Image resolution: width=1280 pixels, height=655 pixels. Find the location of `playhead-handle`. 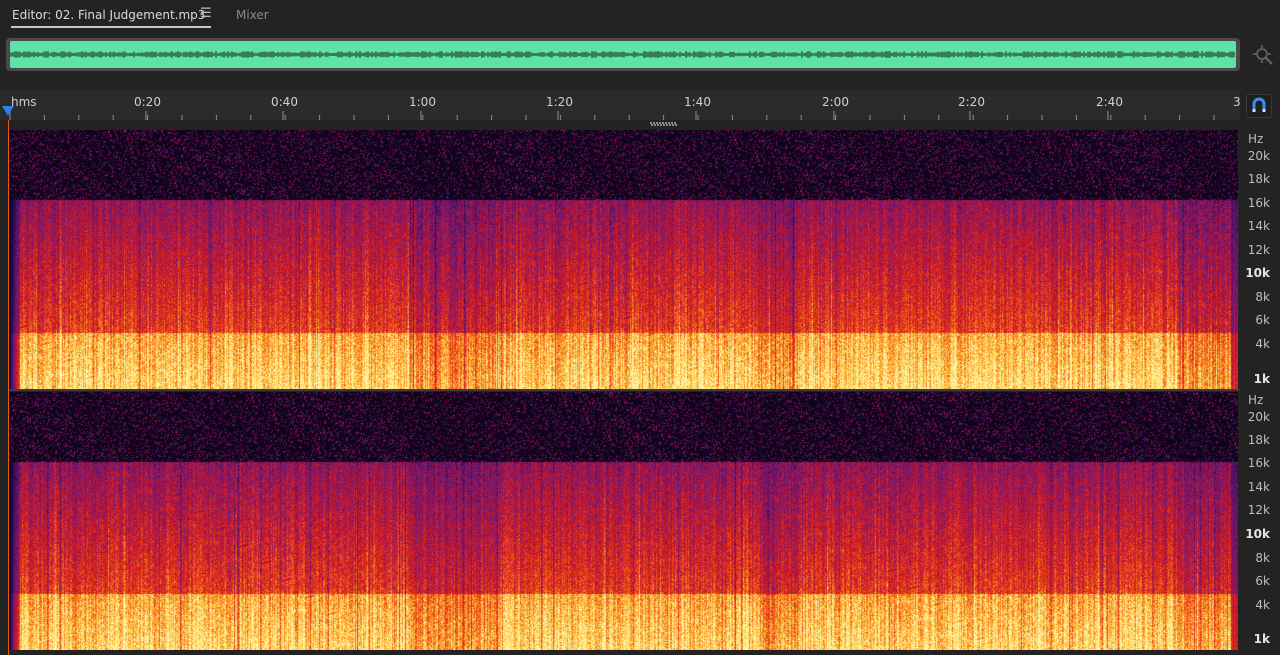

playhead-handle is located at coordinates (8, 111).